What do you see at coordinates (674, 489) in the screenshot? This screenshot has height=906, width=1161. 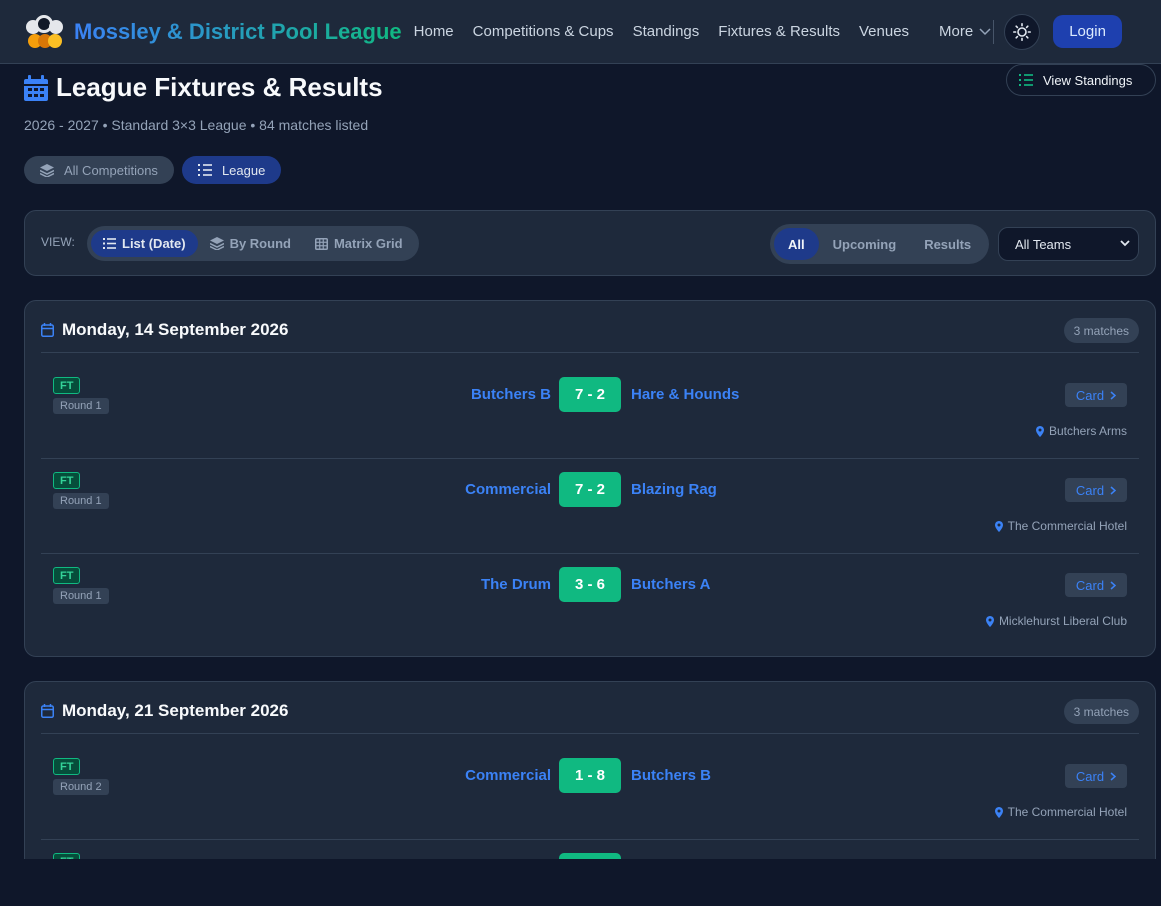 I see `away-team-link: Blazing Rag` at bounding box center [674, 489].